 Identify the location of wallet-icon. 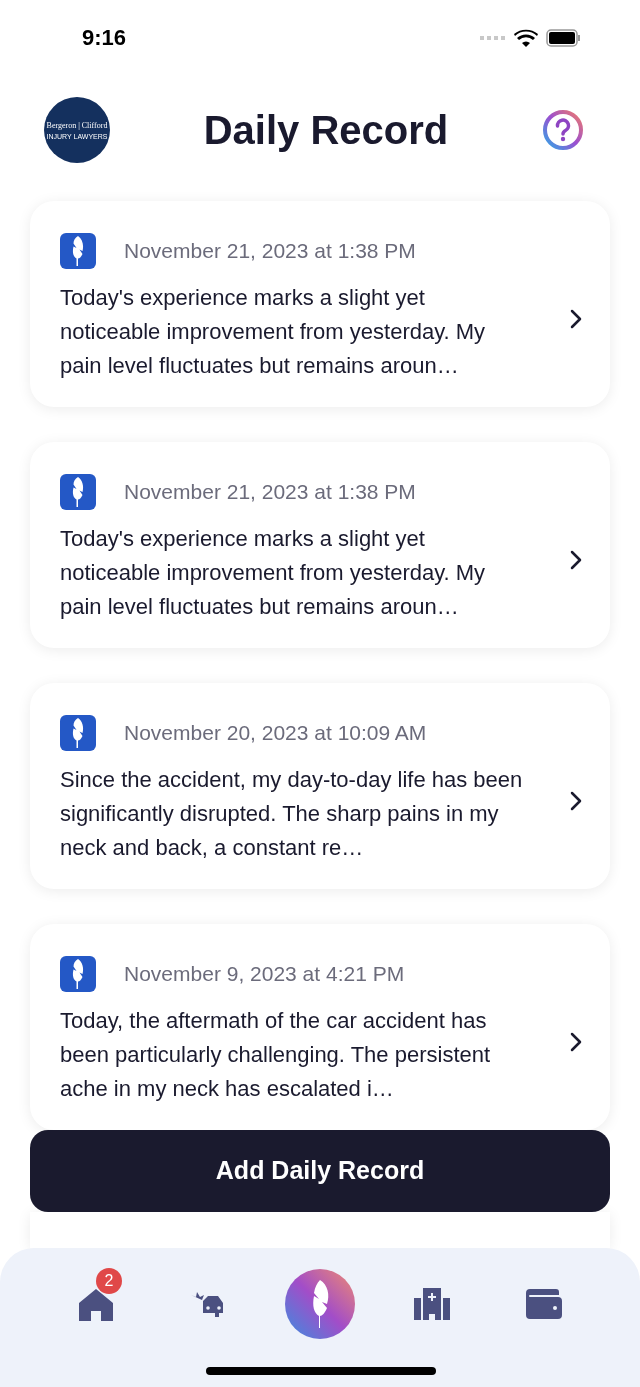
(544, 1304).